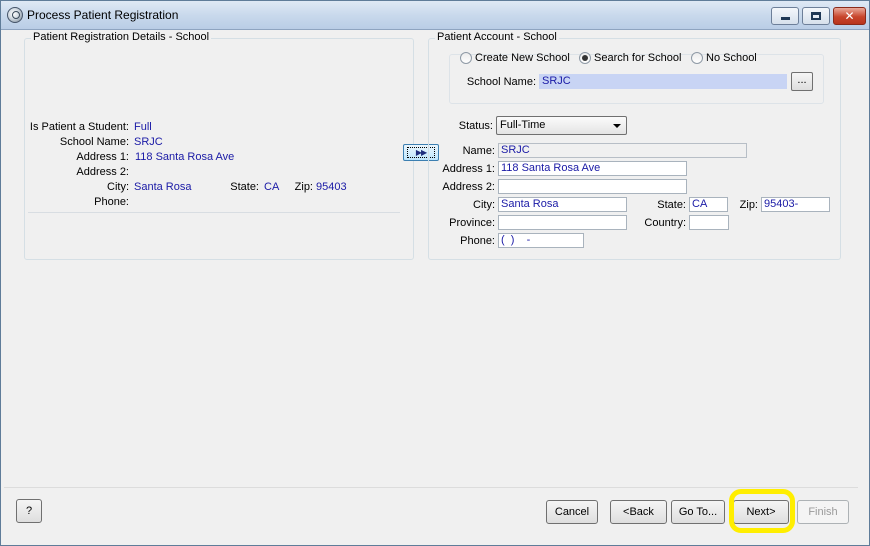 The height and width of the screenshot is (546, 870). What do you see at coordinates (572, 512) in the screenshot?
I see `cancel-button: Cancel` at bounding box center [572, 512].